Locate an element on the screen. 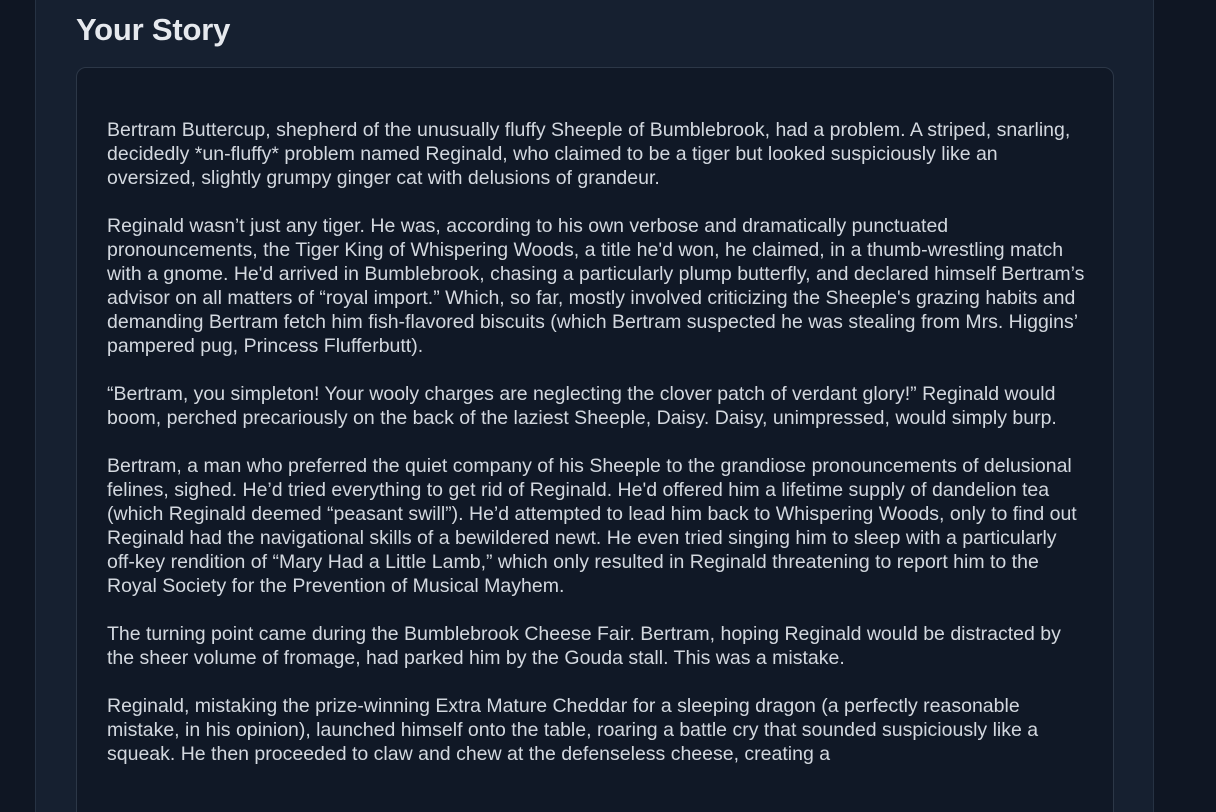 The width and height of the screenshot is (1216, 812). page-title: Your Story is located at coordinates (153, 29).